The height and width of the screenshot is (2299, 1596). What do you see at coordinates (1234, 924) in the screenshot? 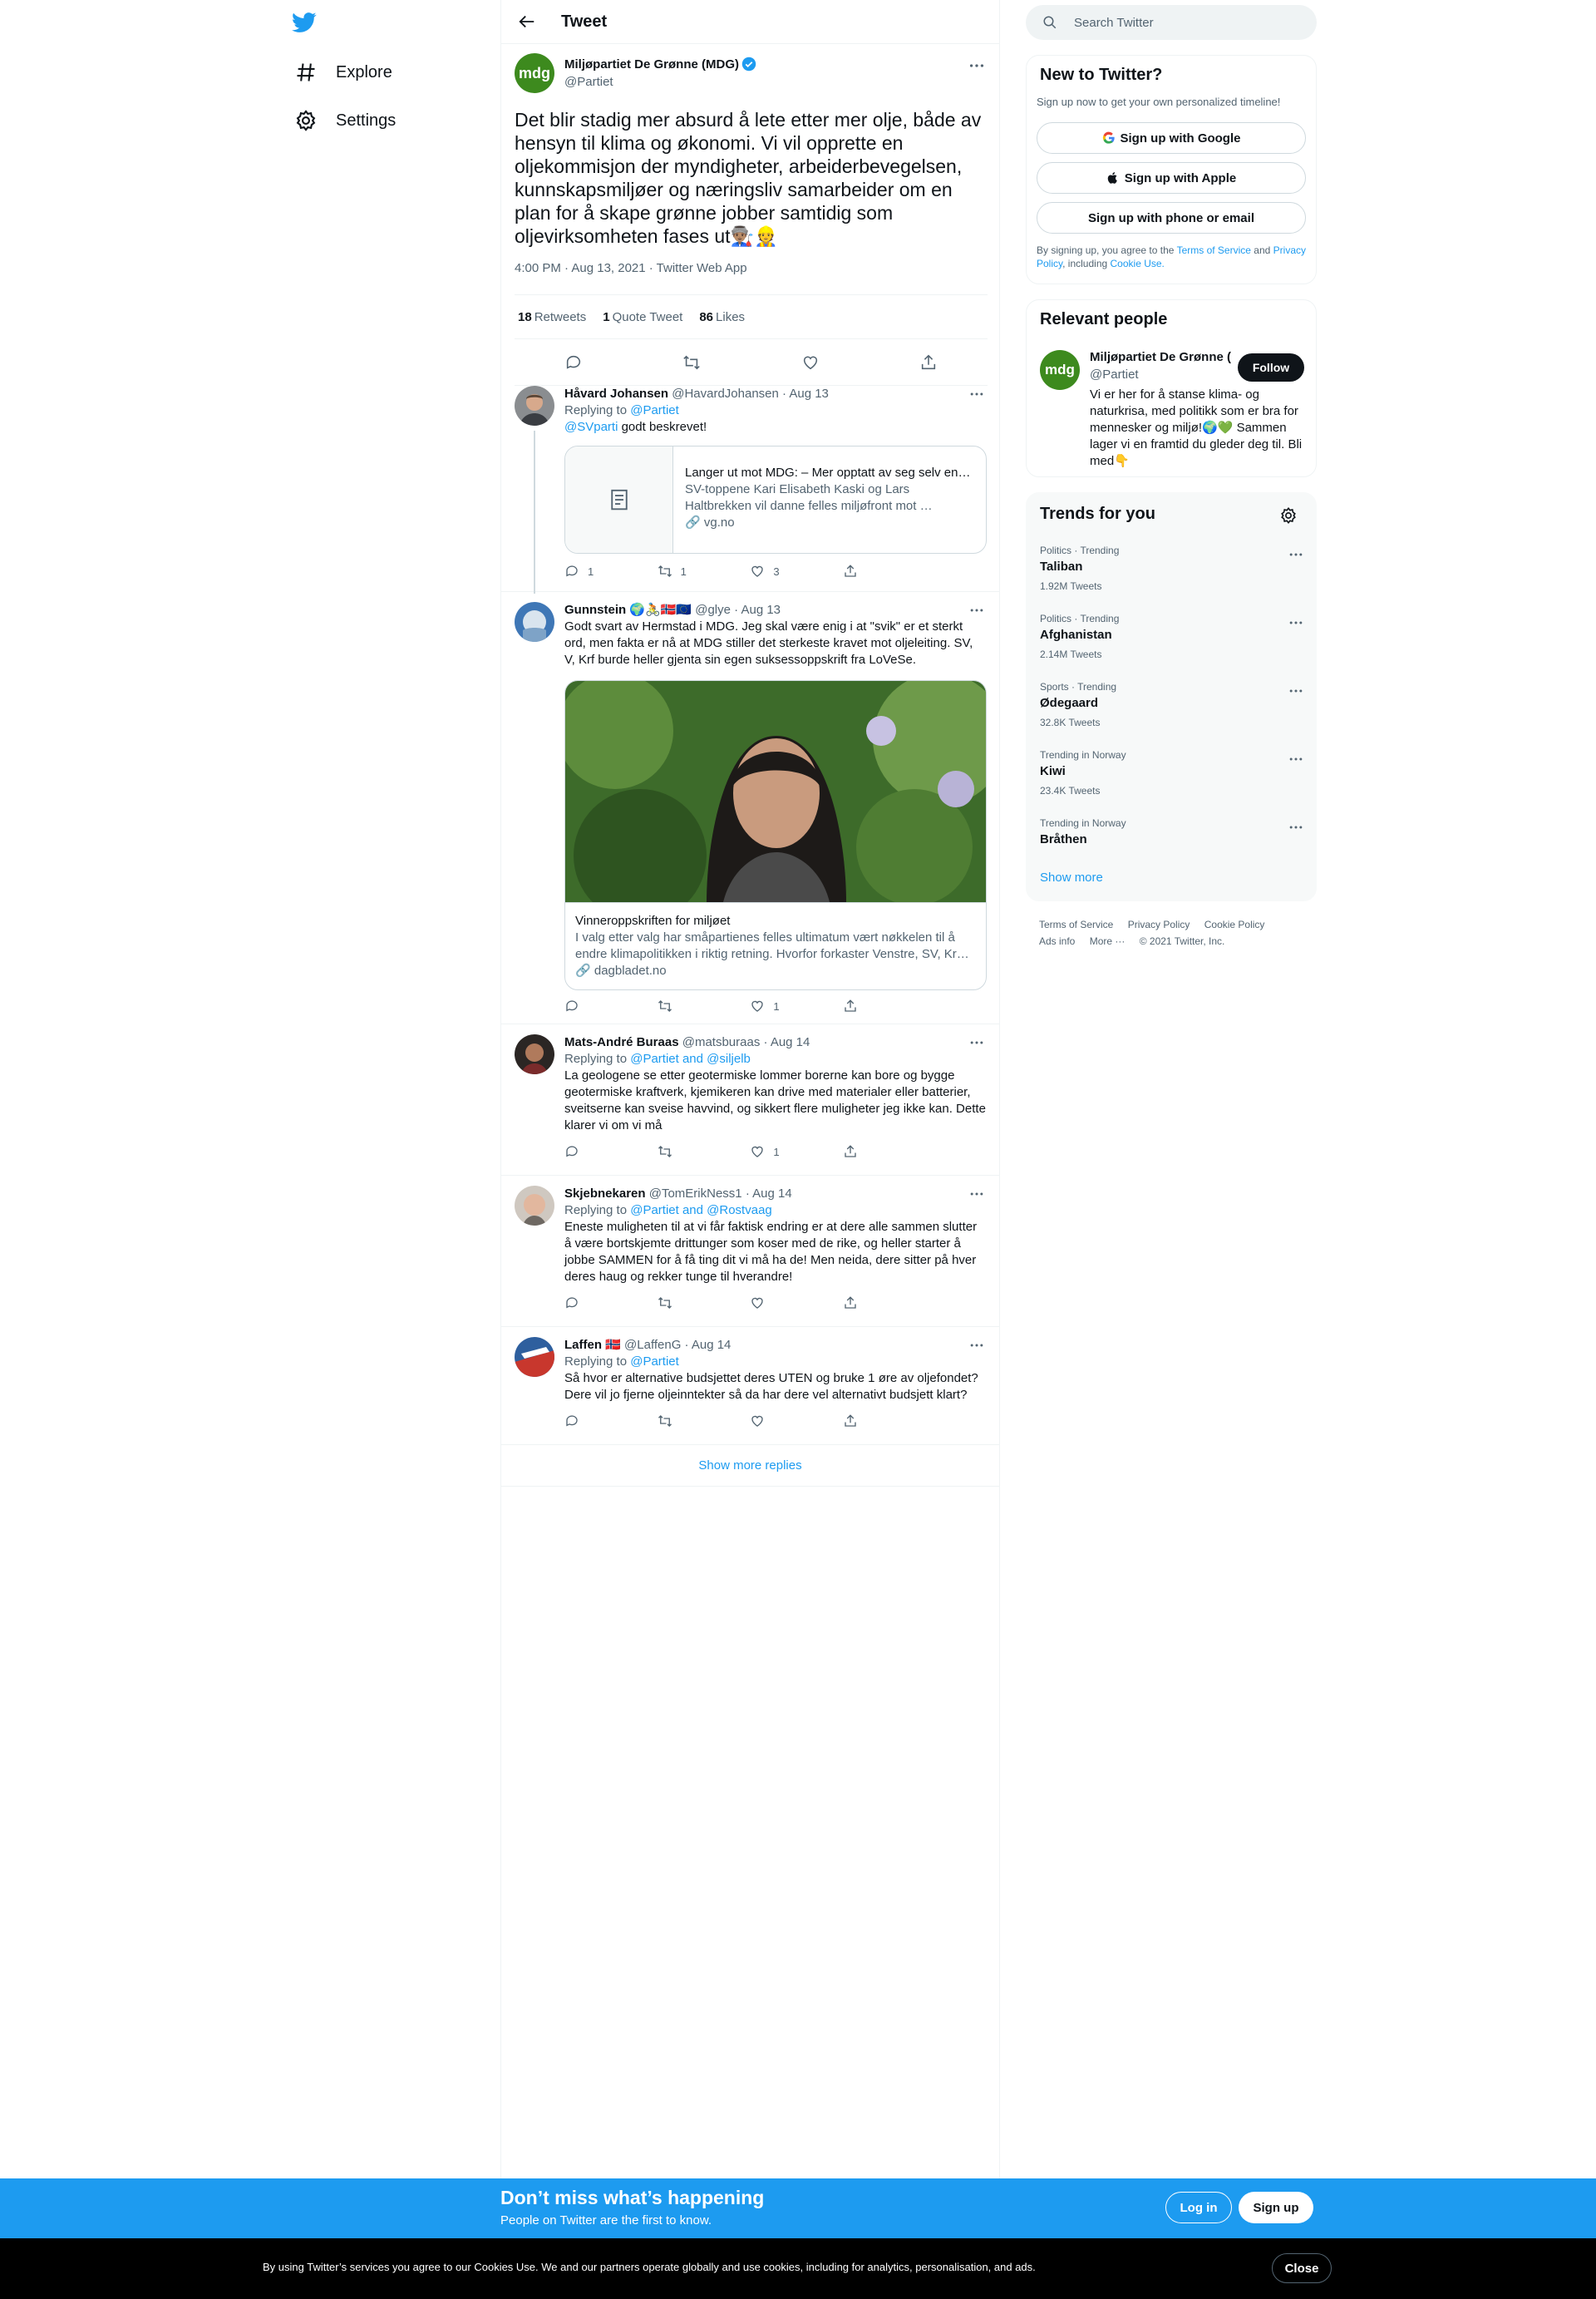
I see `footer-link: Cookie Policy` at bounding box center [1234, 924].